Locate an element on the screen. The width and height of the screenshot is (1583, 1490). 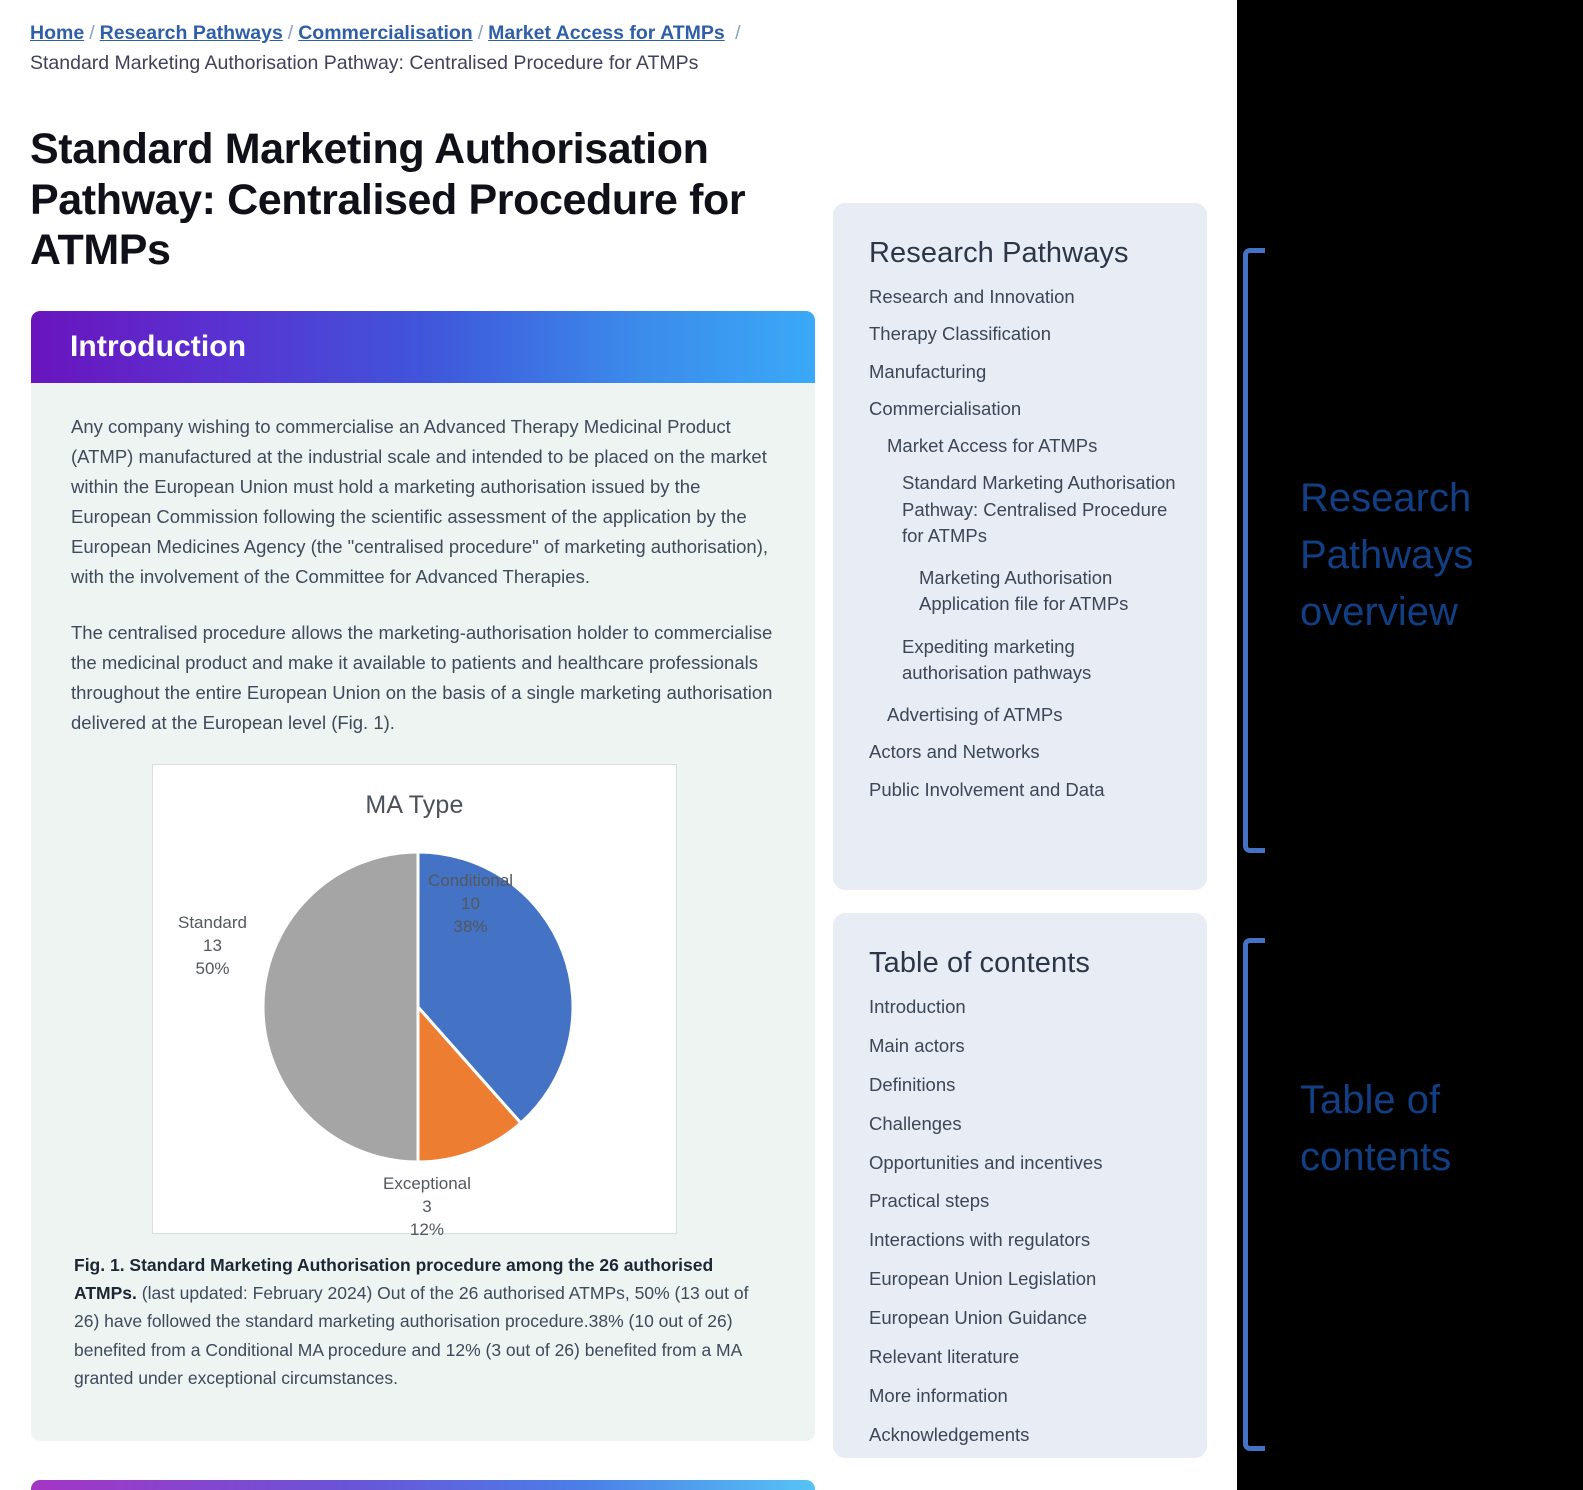
pie-slice-standard is located at coordinates (340, 1007).